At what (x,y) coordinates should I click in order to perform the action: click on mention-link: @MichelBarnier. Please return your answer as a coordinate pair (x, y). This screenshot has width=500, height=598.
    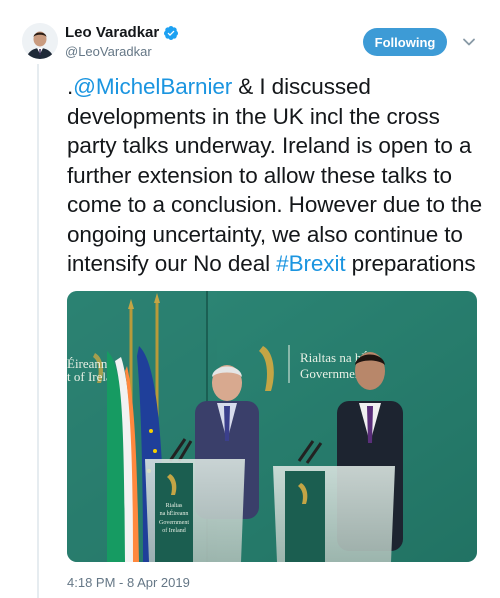
    Looking at the image, I should click on (152, 86).